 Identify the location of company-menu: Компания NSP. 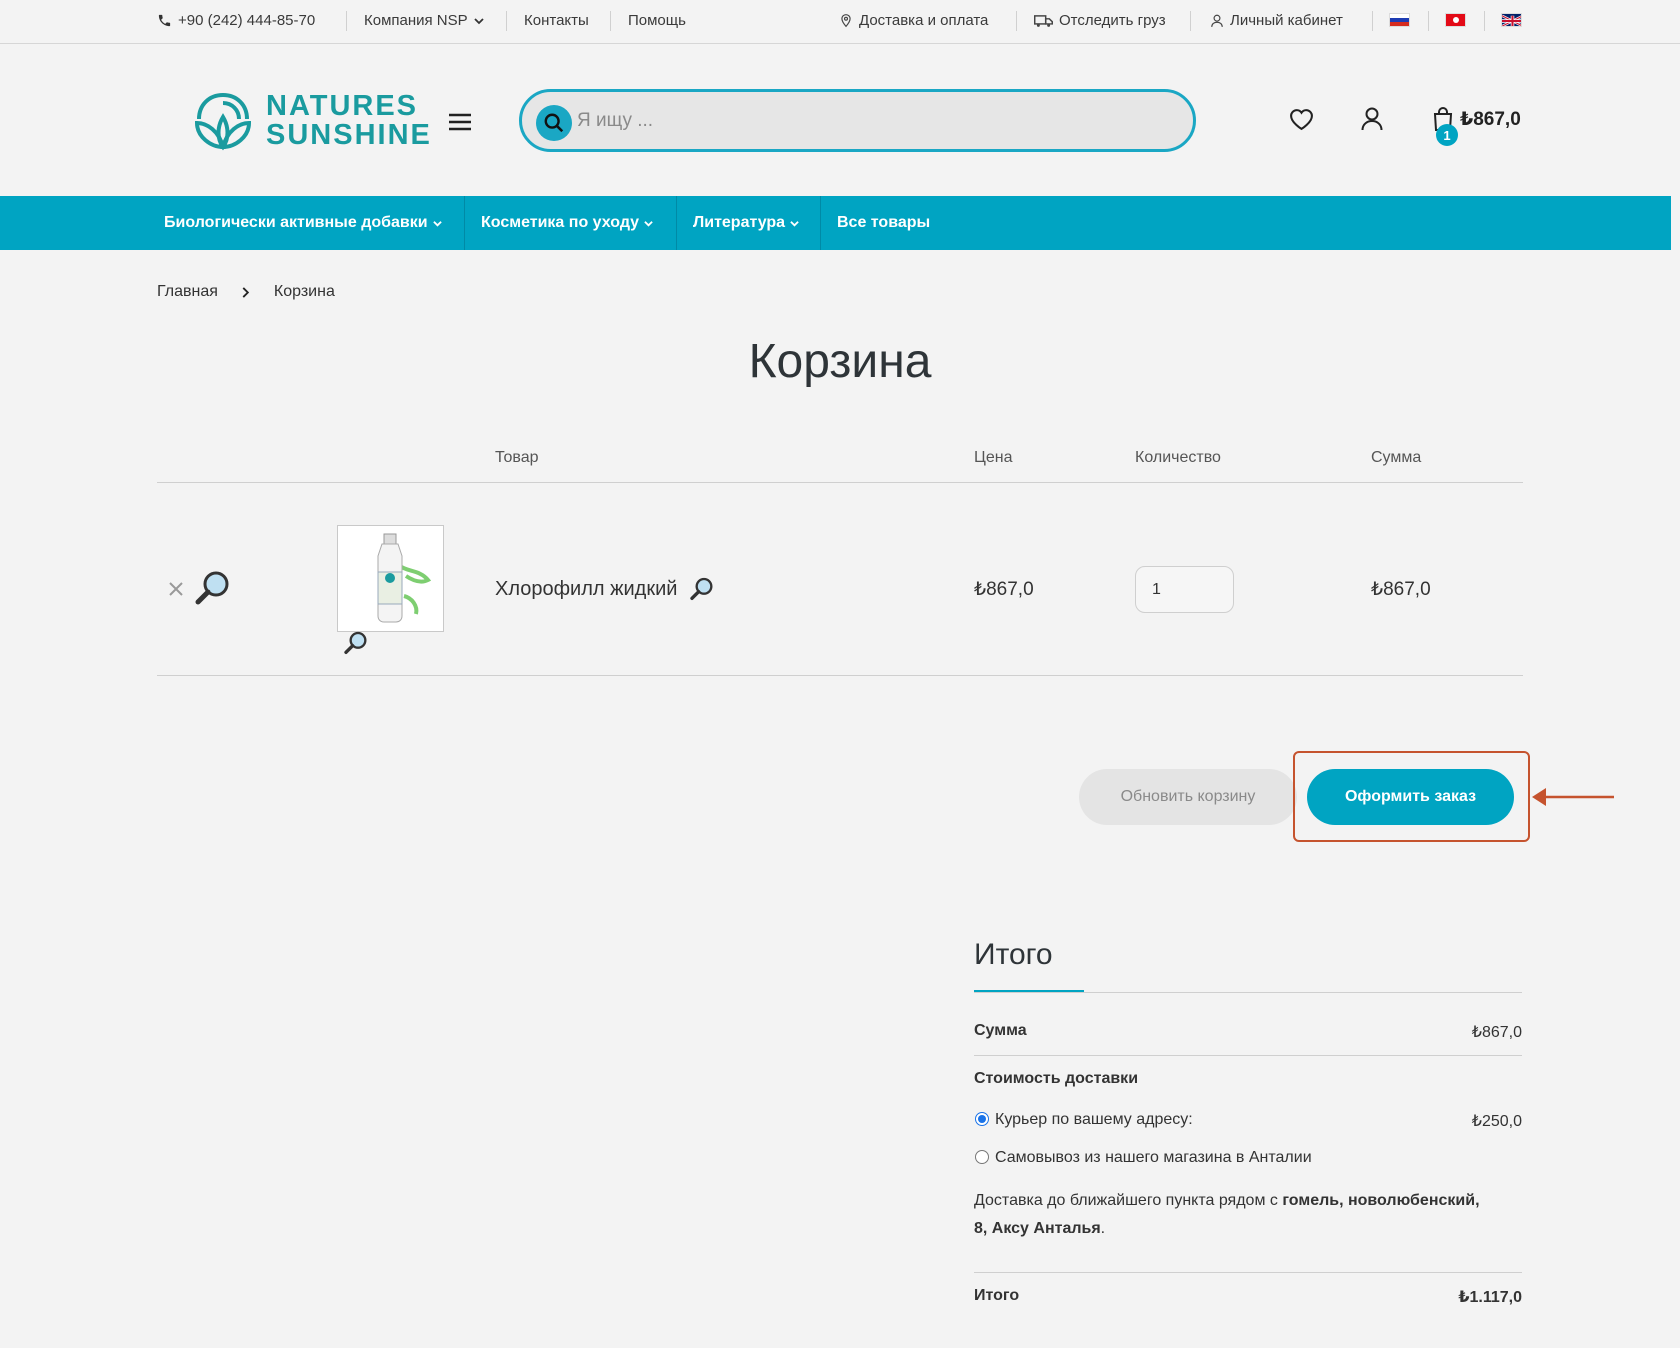
(424, 20).